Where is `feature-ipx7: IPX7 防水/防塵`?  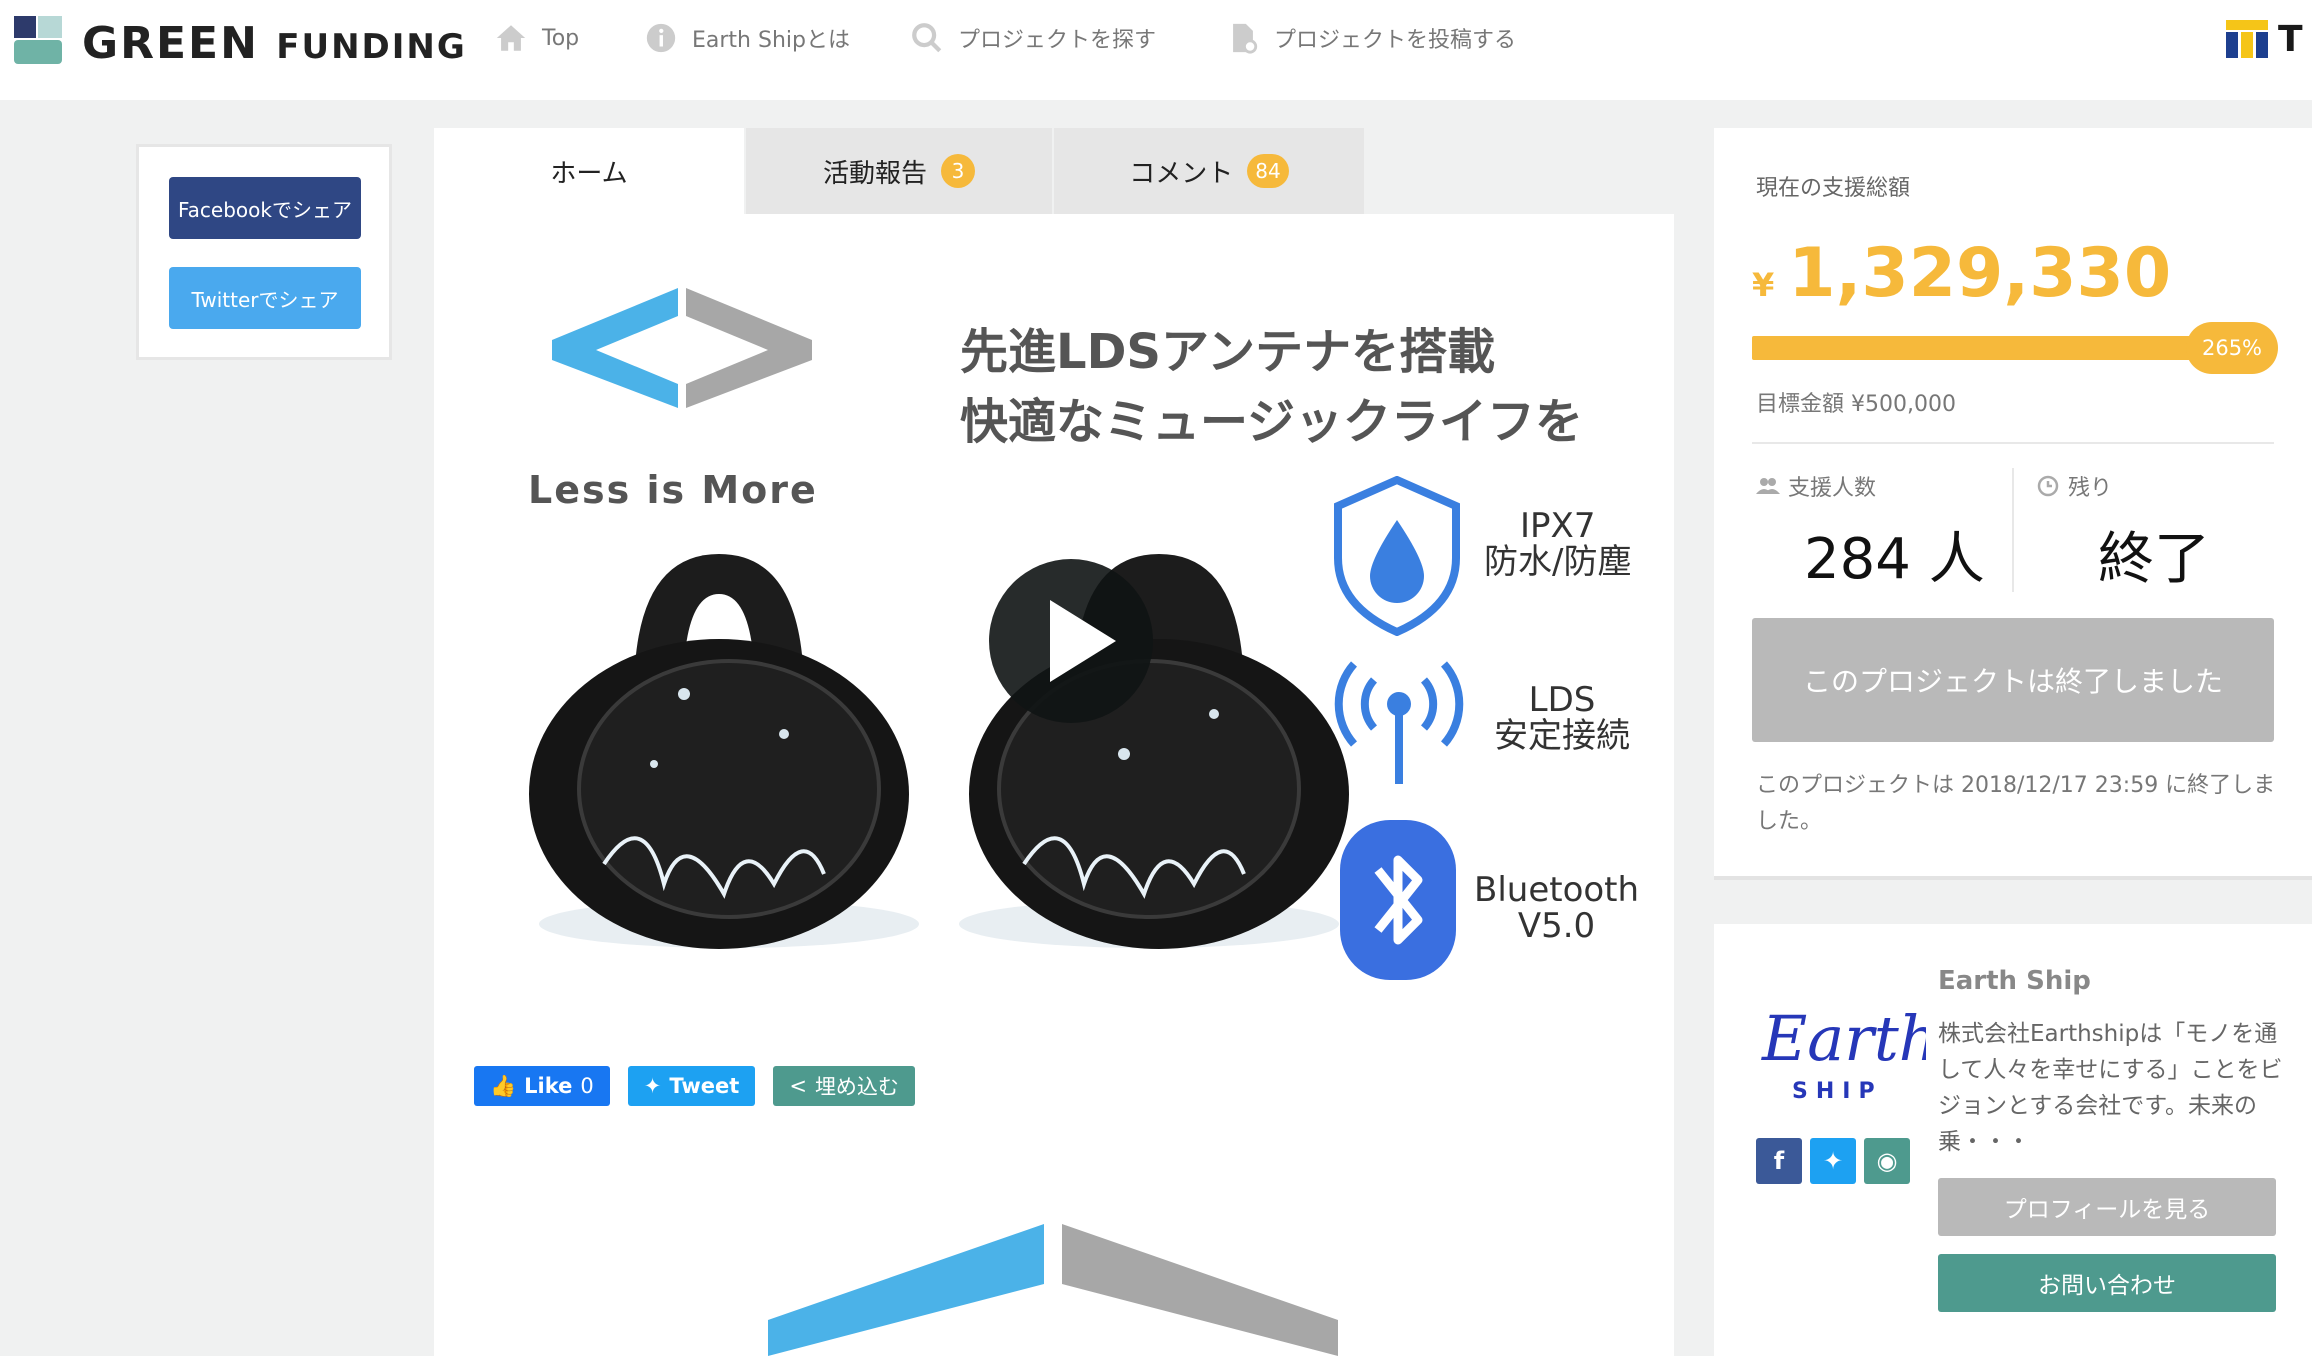
feature-ipx7: IPX7 防水/防塵 is located at coordinates (1557, 544).